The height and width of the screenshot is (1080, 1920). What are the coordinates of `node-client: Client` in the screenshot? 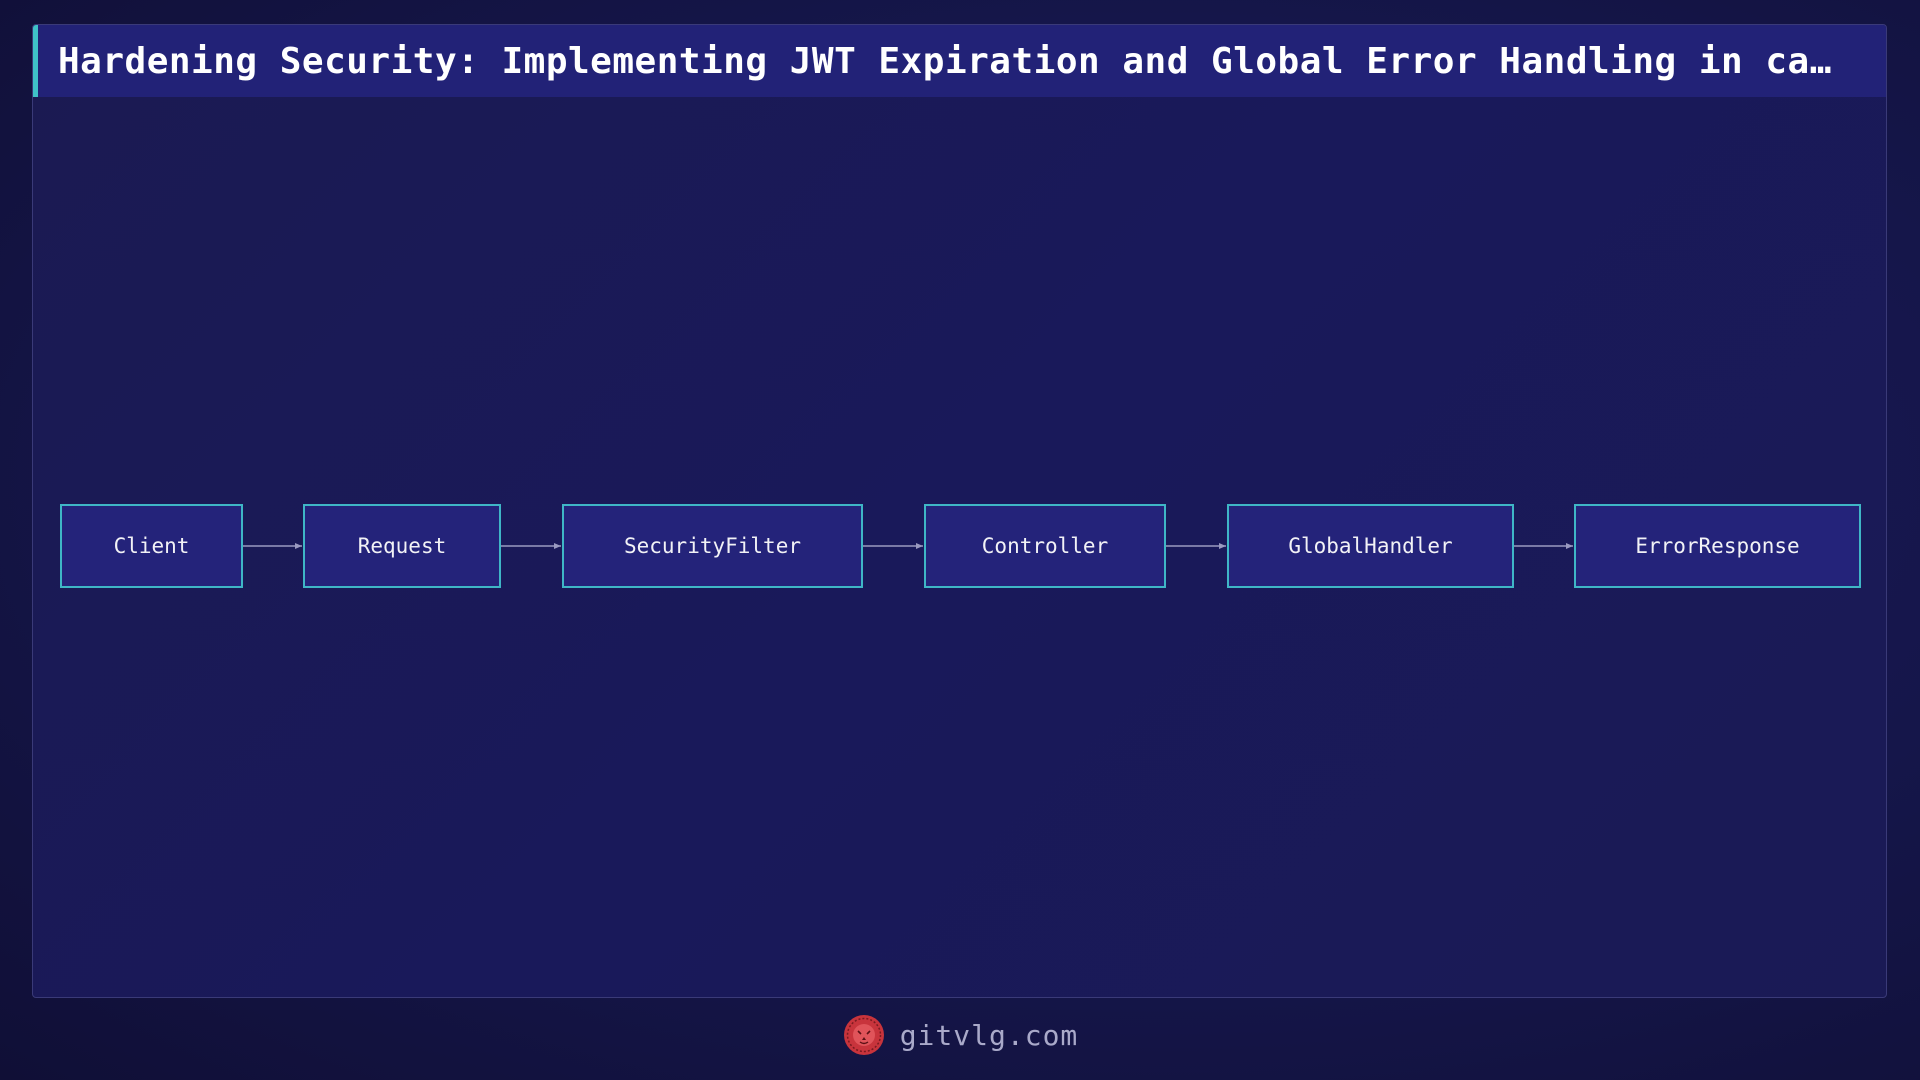 It's located at (151, 546).